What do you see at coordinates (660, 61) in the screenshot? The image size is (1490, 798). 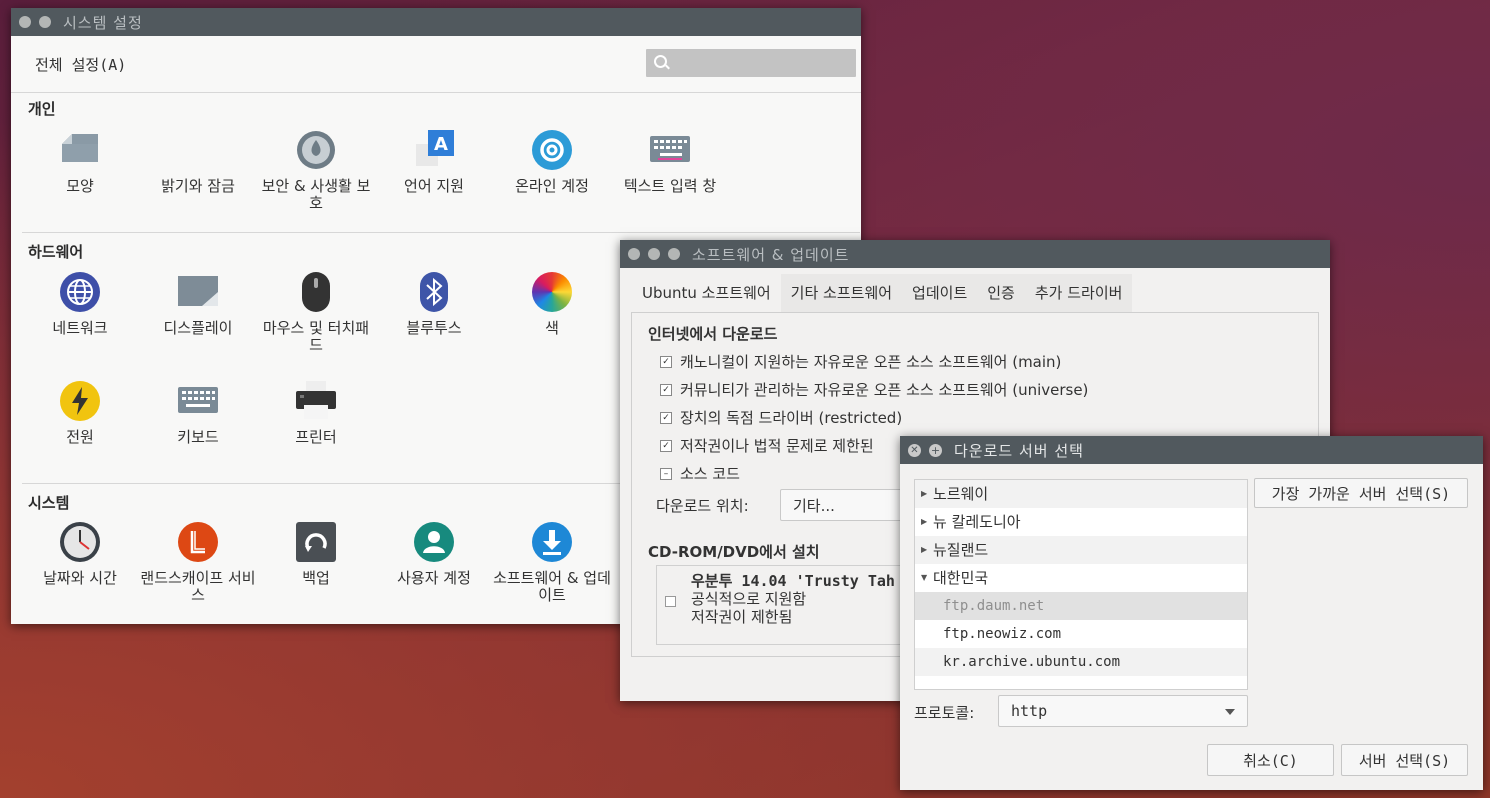 I see `search-icon` at bounding box center [660, 61].